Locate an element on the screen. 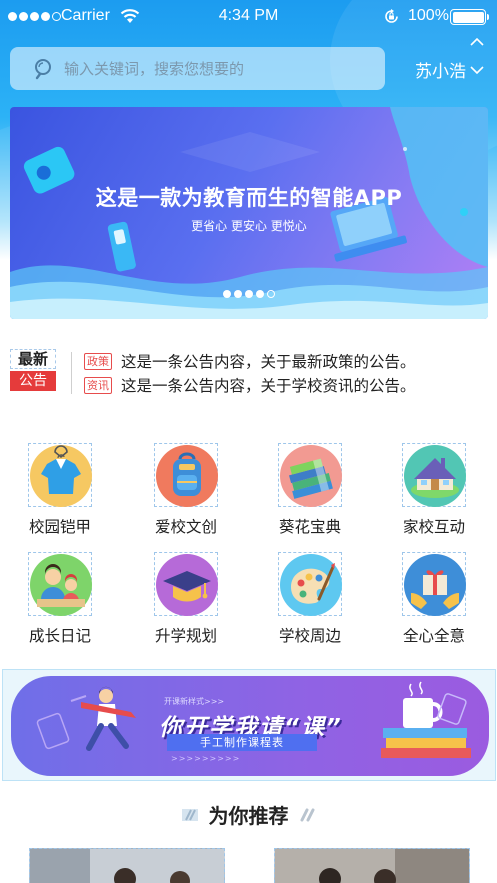  promo-pill: 手工制作课程表 is located at coordinates (242, 742).